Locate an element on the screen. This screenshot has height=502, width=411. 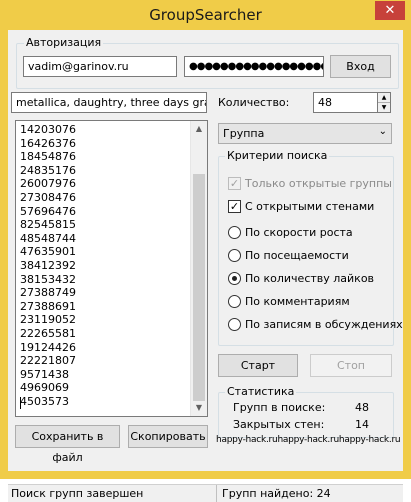
auth-legend: Авторизация is located at coordinates (64, 42).